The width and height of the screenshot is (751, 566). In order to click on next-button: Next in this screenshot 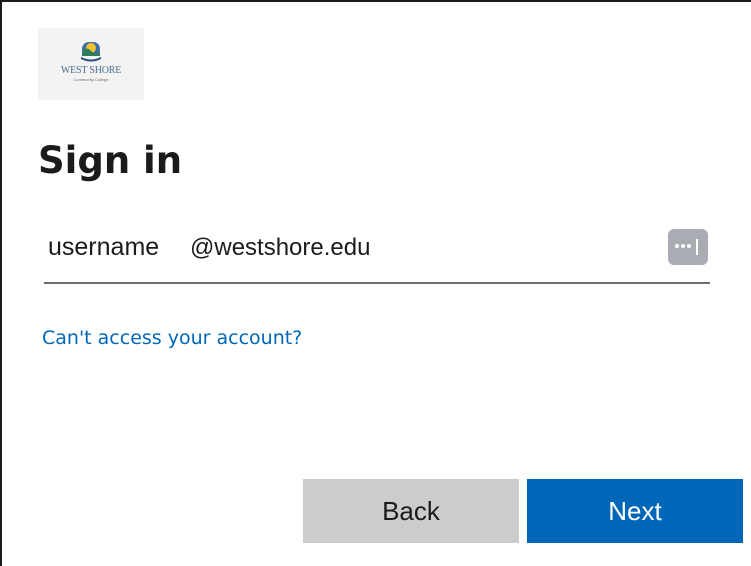, I will do `click(635, 511)`.